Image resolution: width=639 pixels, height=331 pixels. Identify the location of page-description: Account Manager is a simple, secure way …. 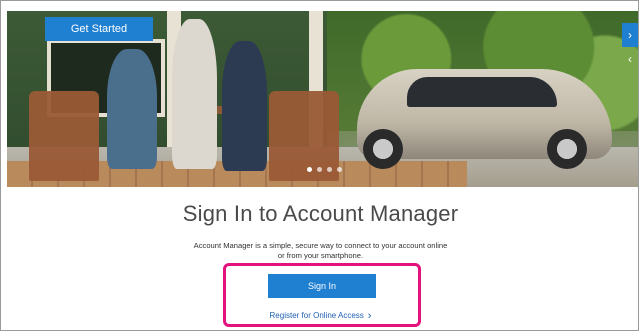
(319, 251).